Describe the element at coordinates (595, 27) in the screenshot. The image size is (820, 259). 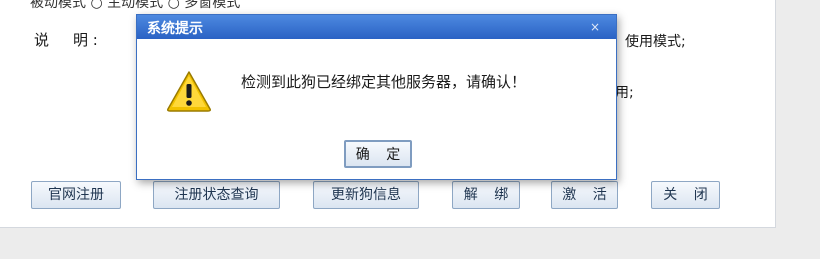
I see `close-icon: ×` at that location.